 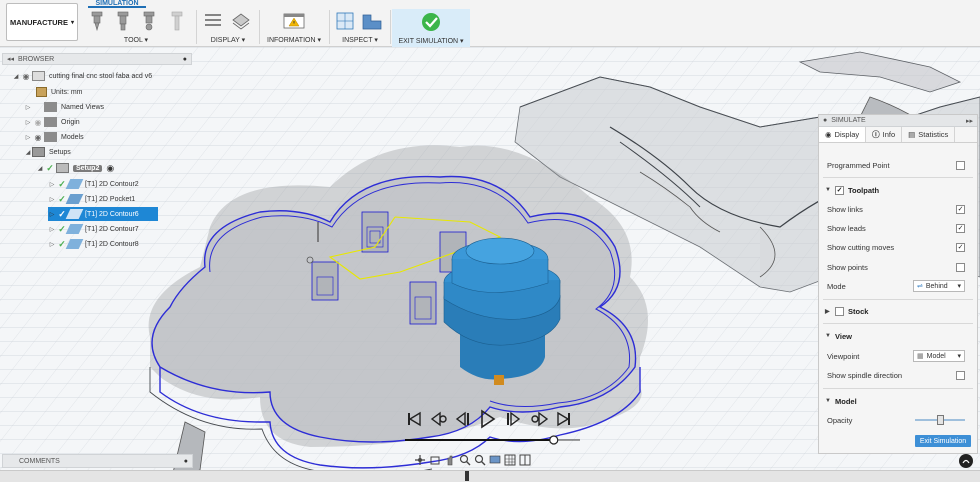 I want to click on tab-info: ⓘ Info, so click(x=884, y=134).